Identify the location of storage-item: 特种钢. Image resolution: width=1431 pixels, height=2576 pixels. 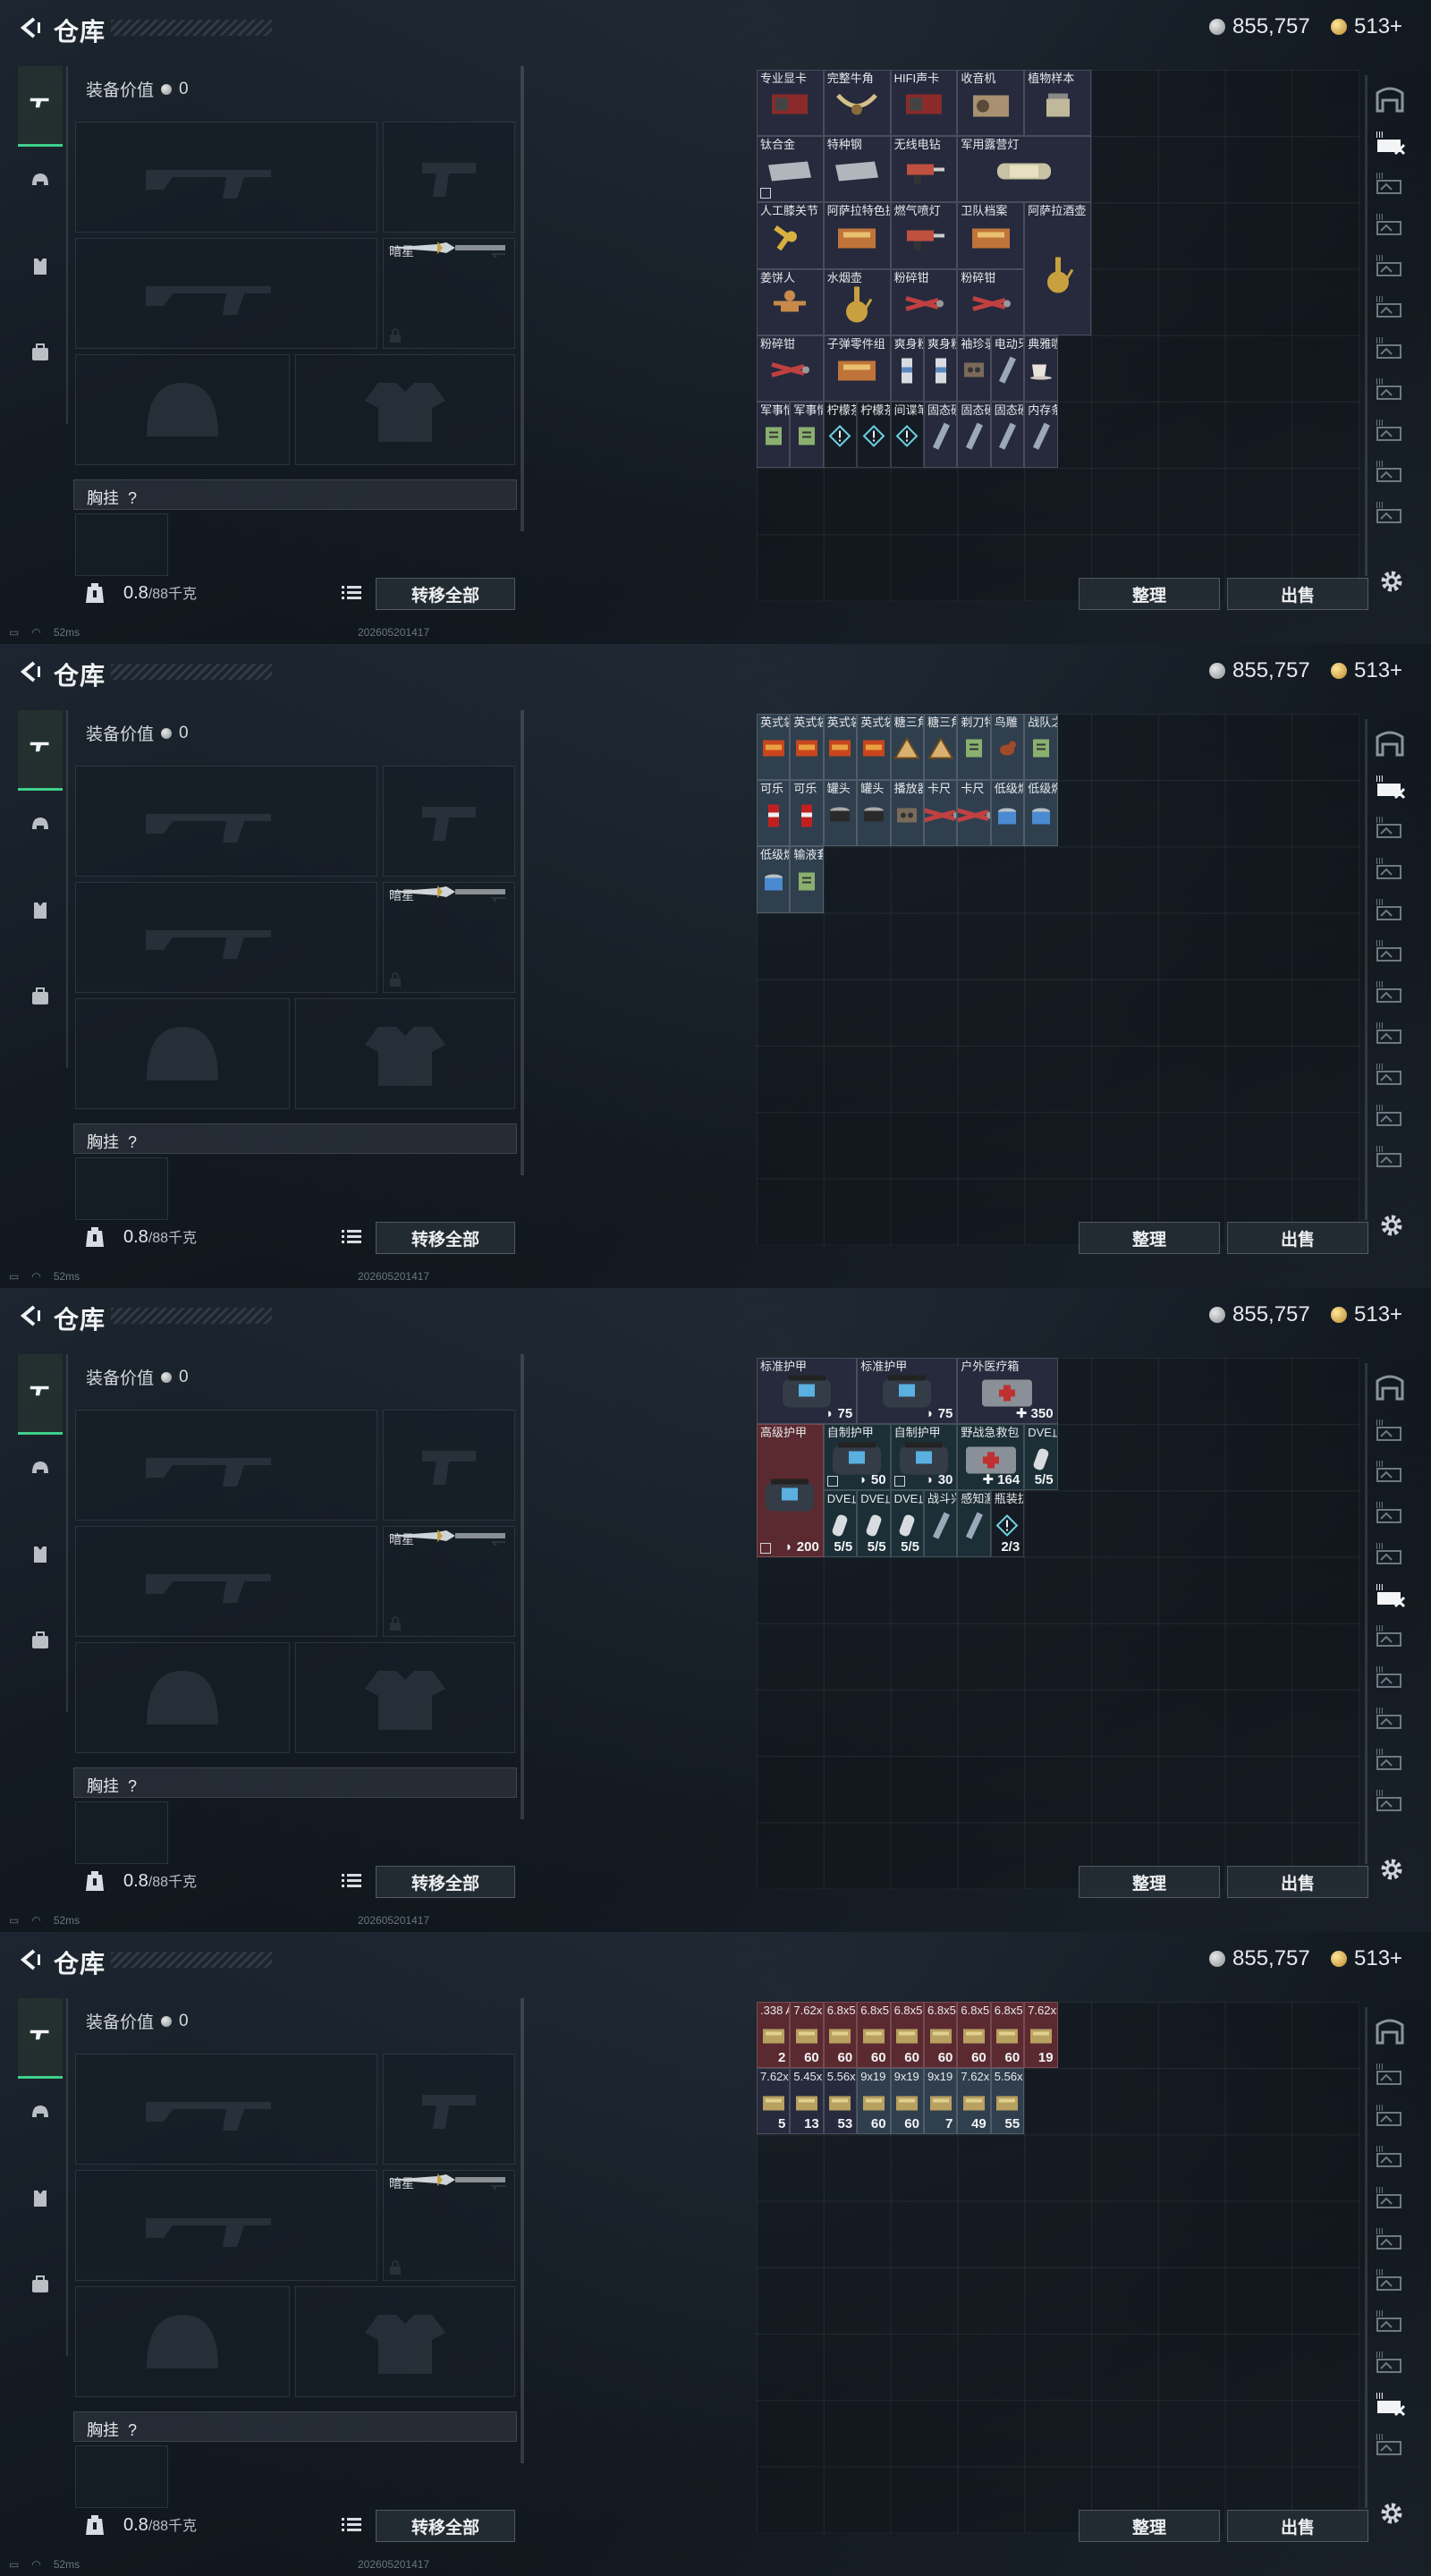
(857, 169).